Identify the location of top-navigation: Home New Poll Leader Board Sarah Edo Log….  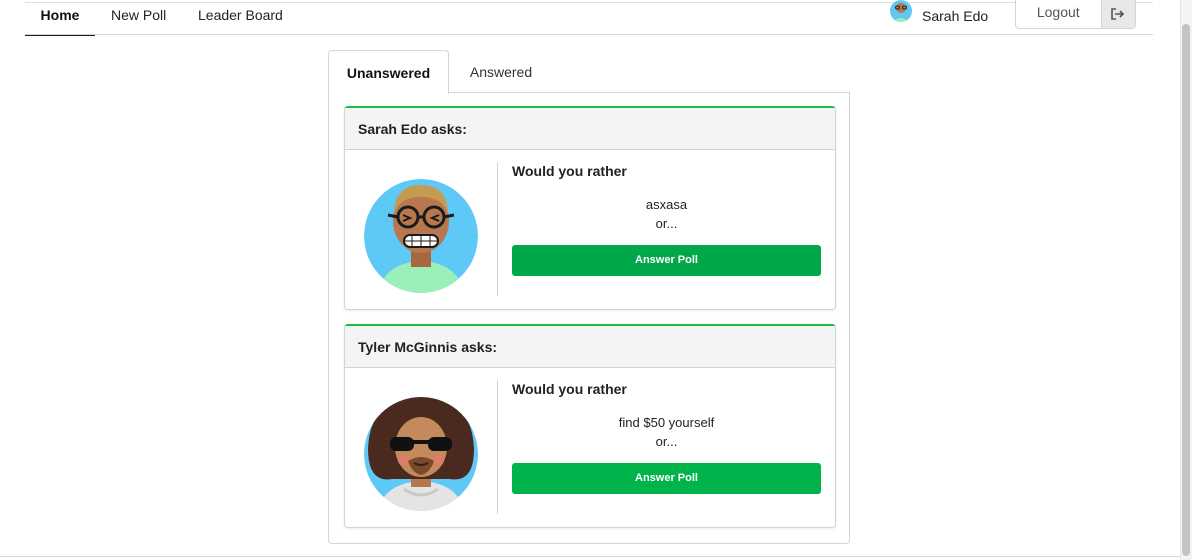
(590, 18).